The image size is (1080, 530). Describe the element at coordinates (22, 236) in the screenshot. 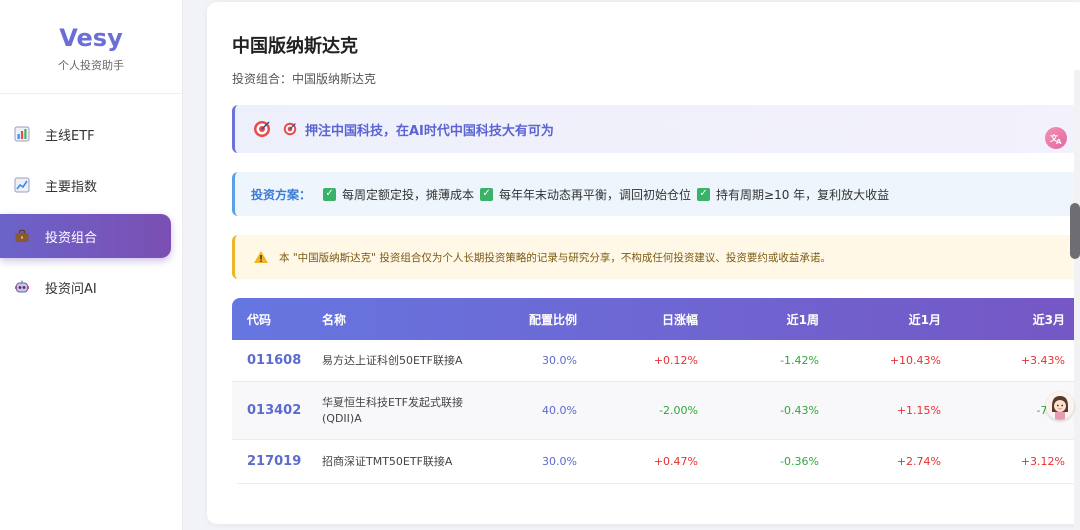

I see `briefcase-icon` at that location.